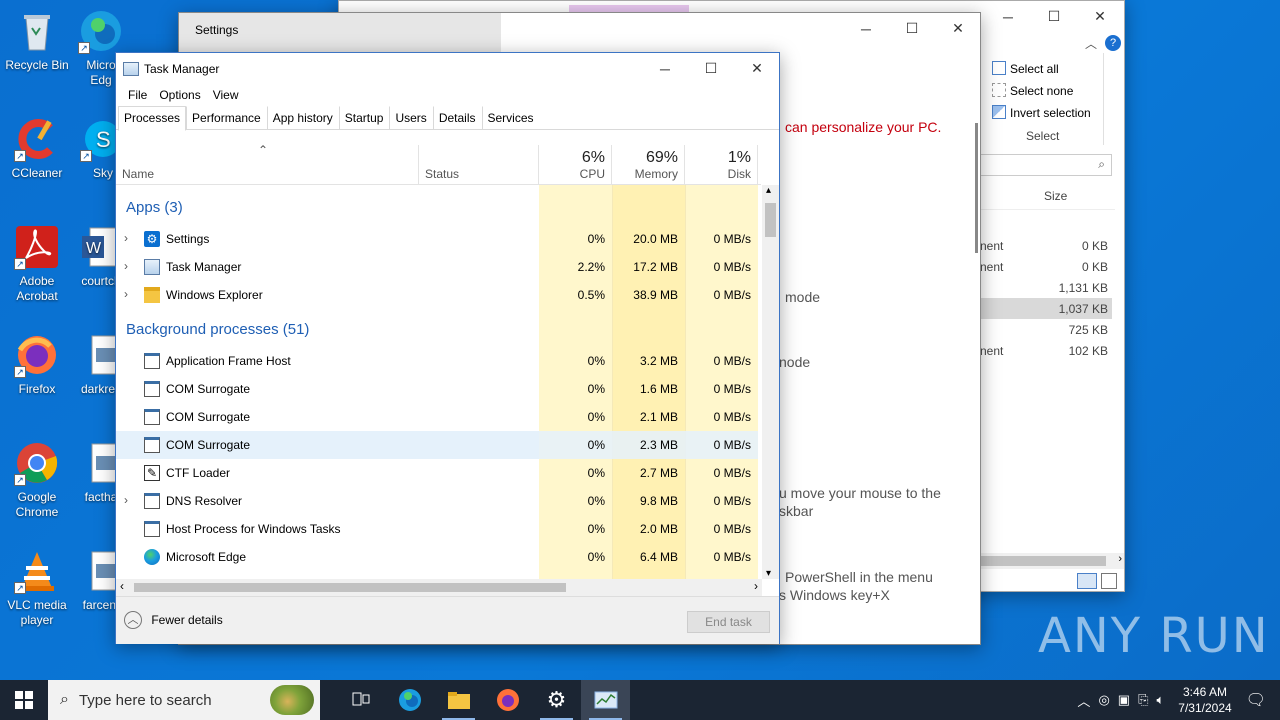 The width and height of the screenshot is (1280, 720). I want to click on table-row: Microsoft Edge 0% 6.4 MB 0 MB/s, so click(438, 557).